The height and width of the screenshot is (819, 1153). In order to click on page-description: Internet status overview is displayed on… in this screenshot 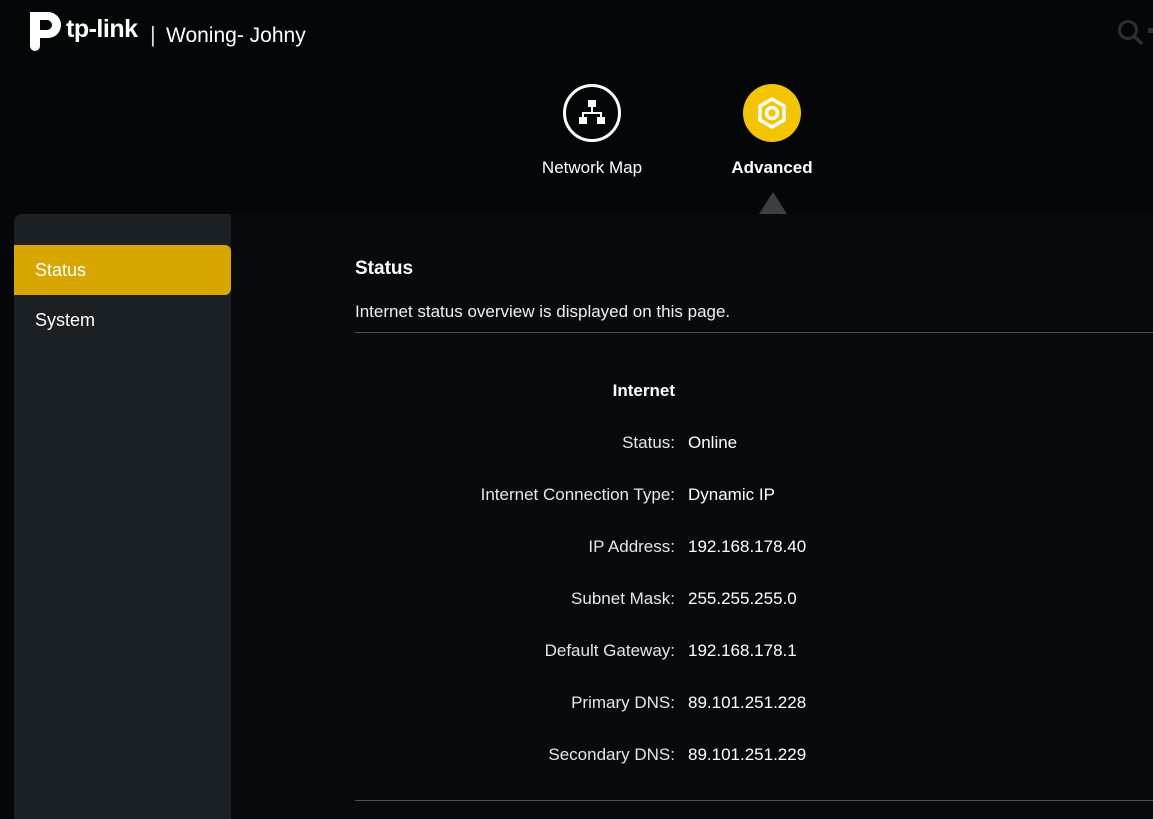, I will do `click(543, 311)`.